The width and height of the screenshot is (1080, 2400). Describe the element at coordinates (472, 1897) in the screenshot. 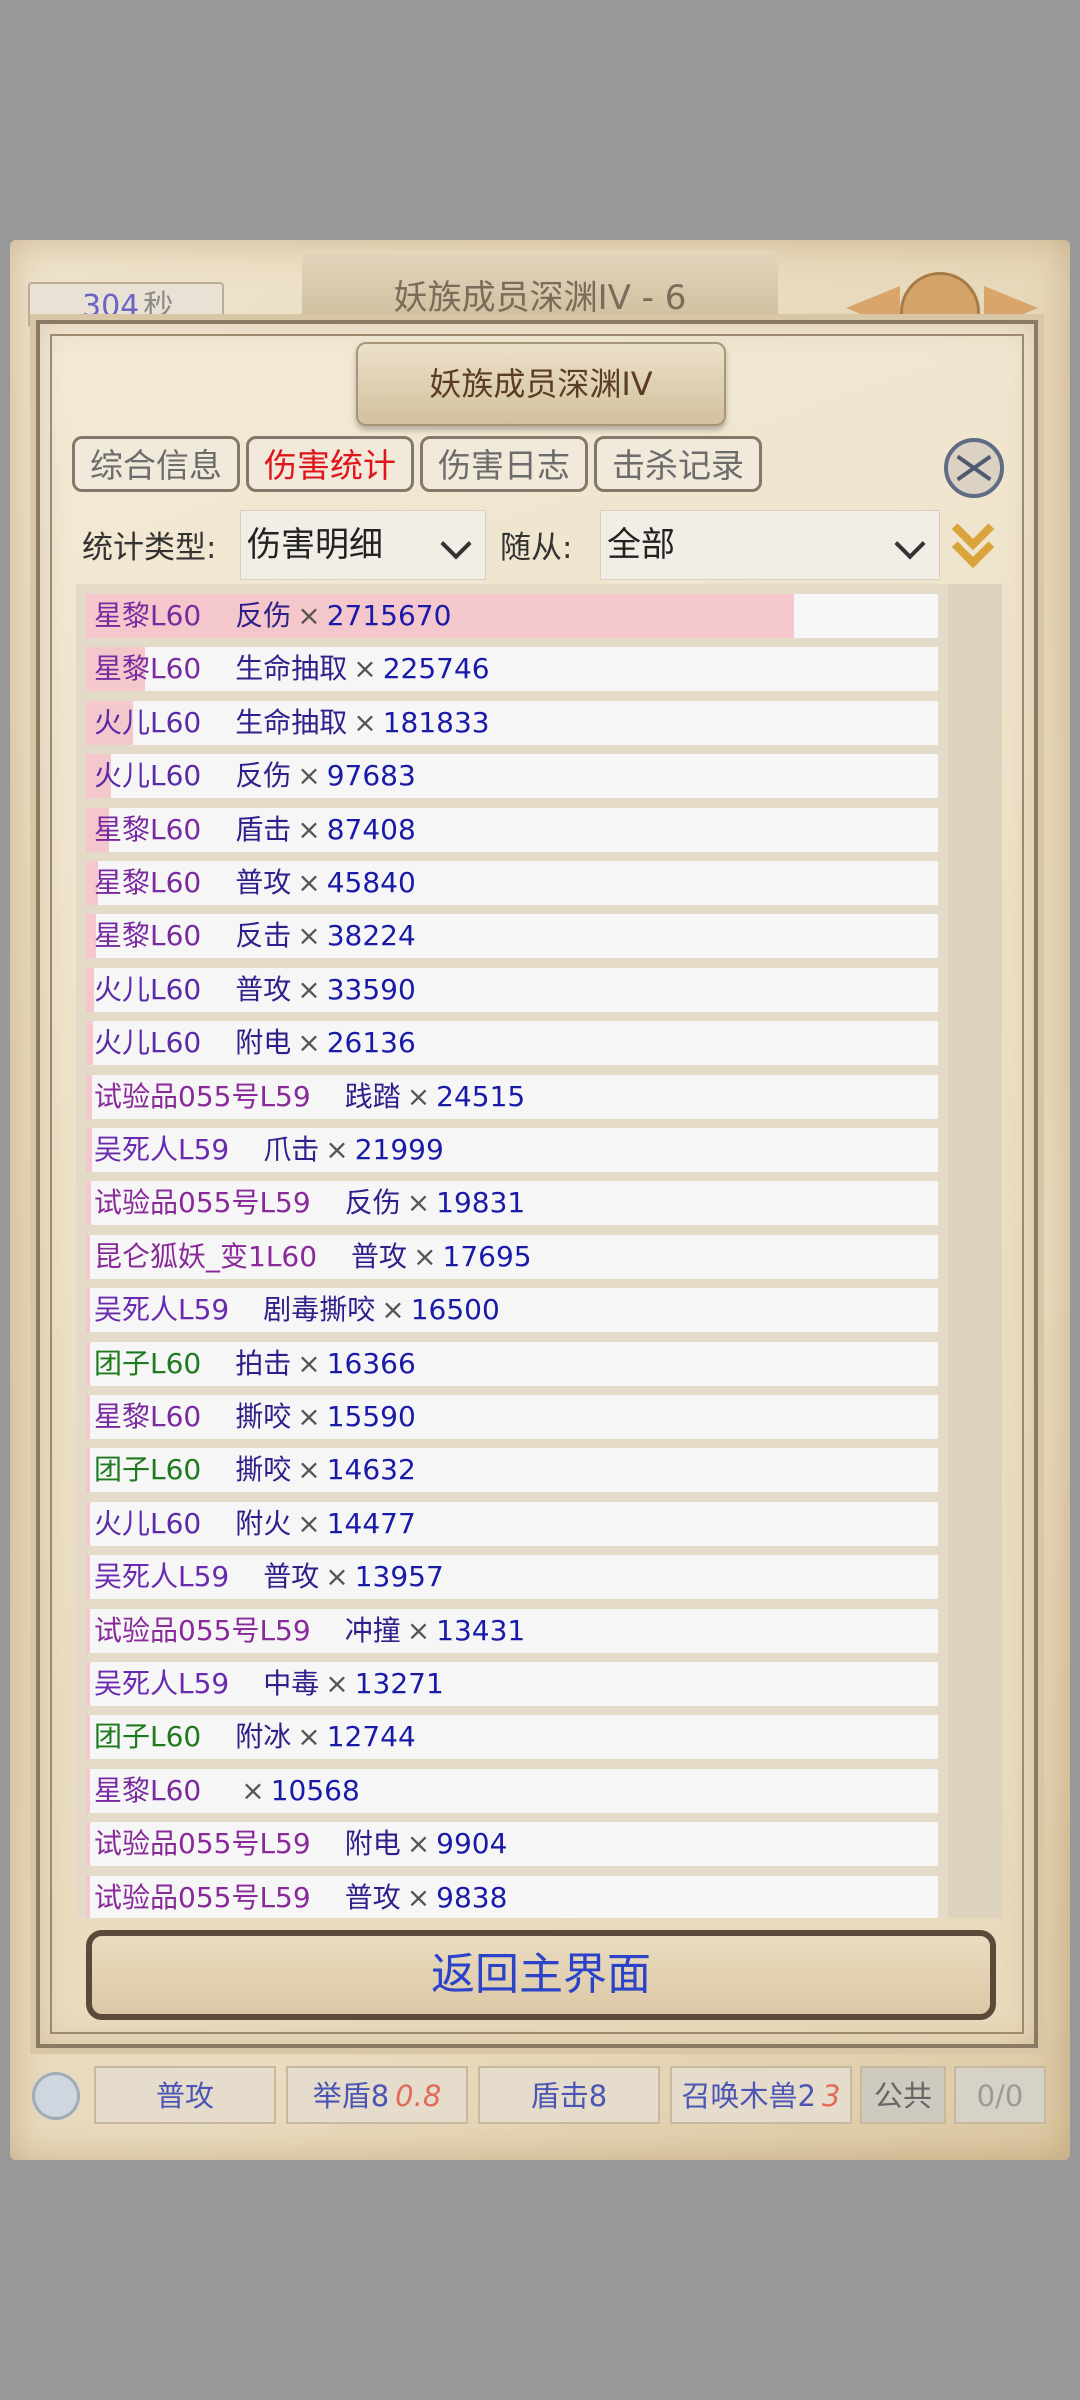

I see `row-value: 9838` at that location.